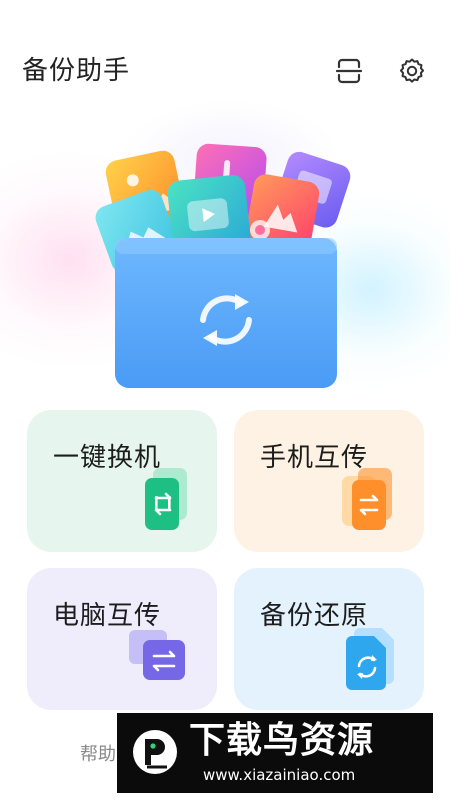  What do you see at coordinates (370, 659) in the screenshot?
I see `backup-restore-icon` at bounding box center [370, 659].